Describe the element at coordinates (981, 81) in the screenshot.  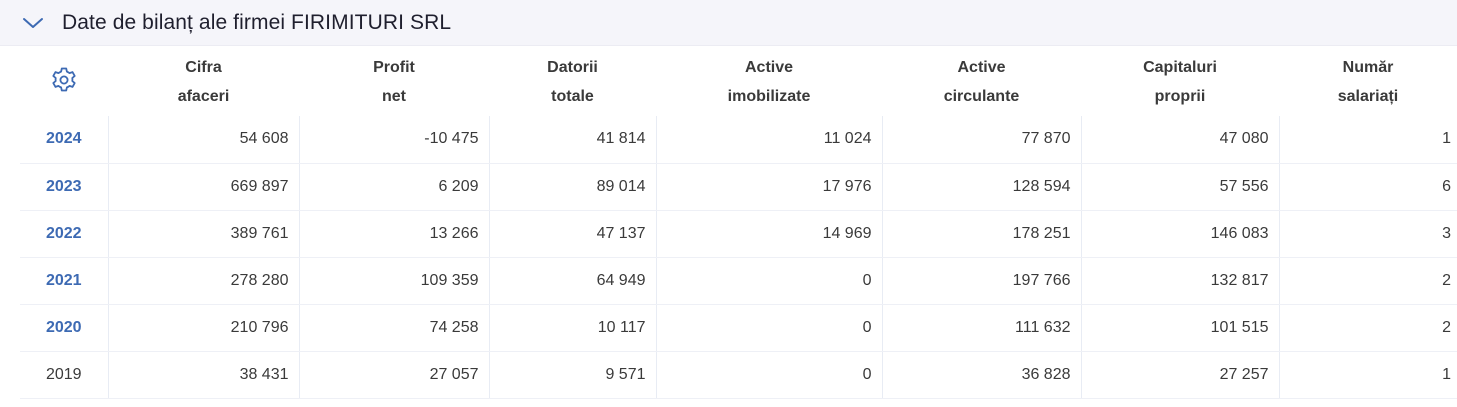
I see `header-active-circulante: Active circulante` at that location.